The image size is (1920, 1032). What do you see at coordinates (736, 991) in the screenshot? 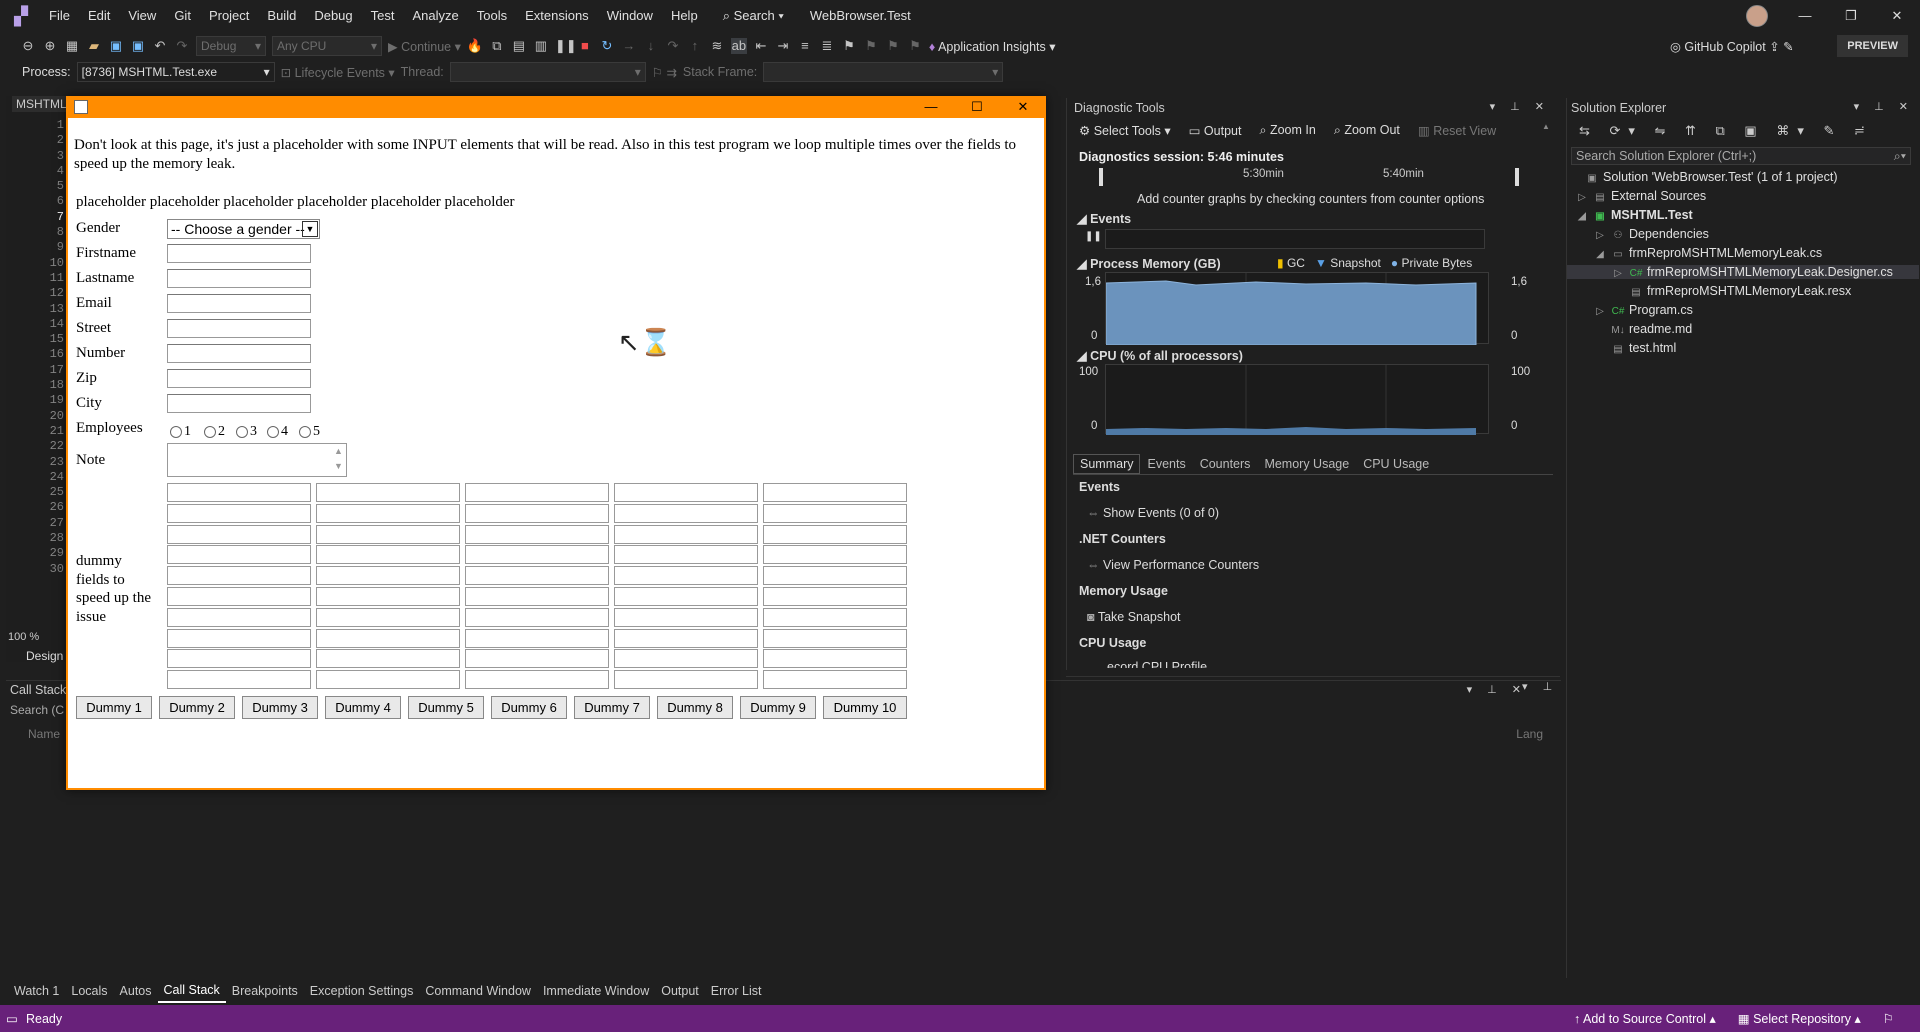
I see `tab-error-list: Error List` at bounding box center [736, 991].